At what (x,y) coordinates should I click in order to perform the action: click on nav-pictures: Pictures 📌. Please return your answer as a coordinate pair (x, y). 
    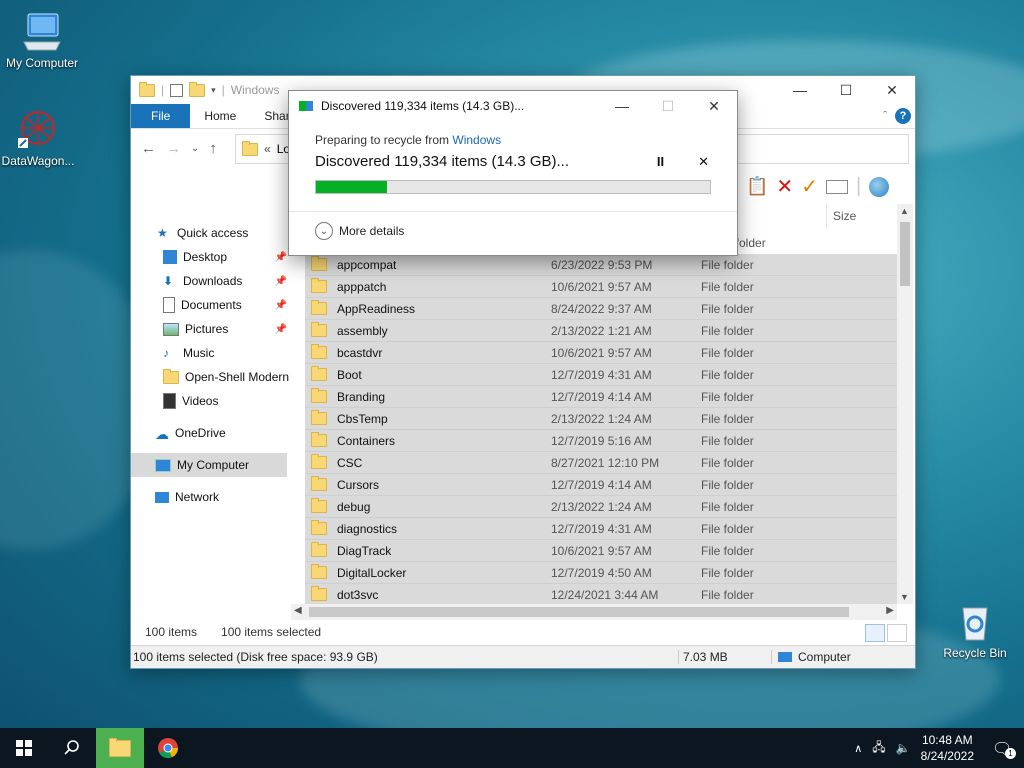
    Looking at the image, I should click on (211, 329).